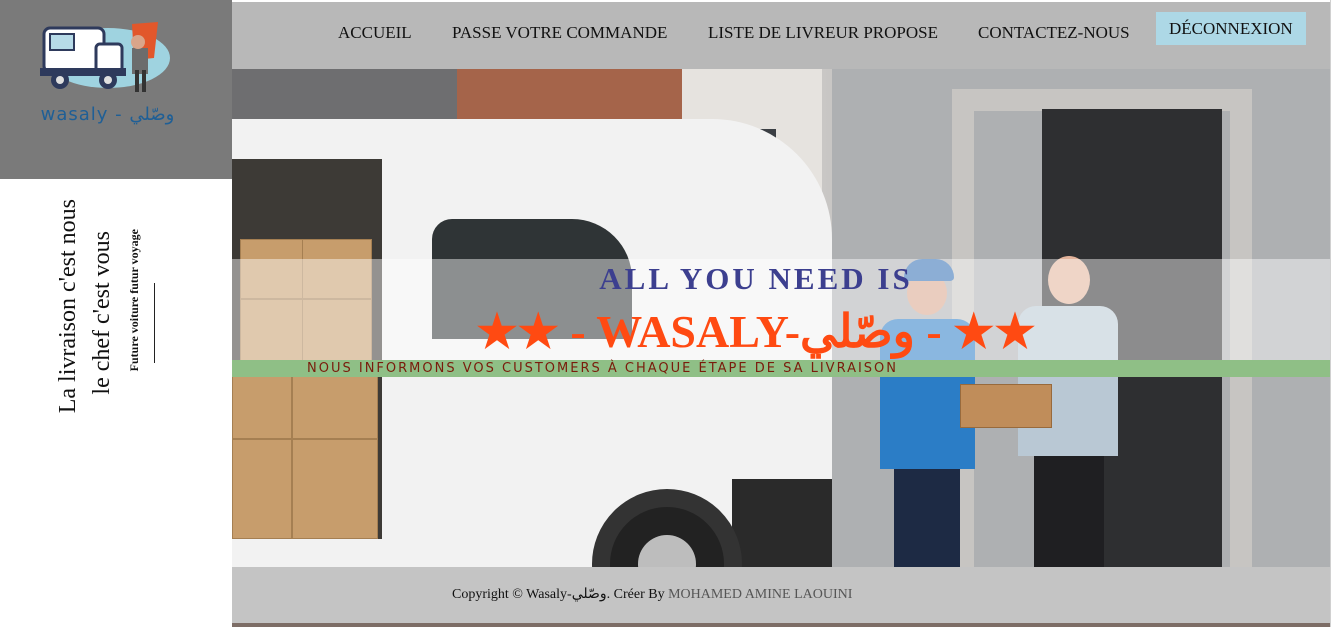 The width and height of the screenshot is (1335, 627). Describe the element at coordinates (1069, 510) in the screenshot. I see `customer-legs` at that location.